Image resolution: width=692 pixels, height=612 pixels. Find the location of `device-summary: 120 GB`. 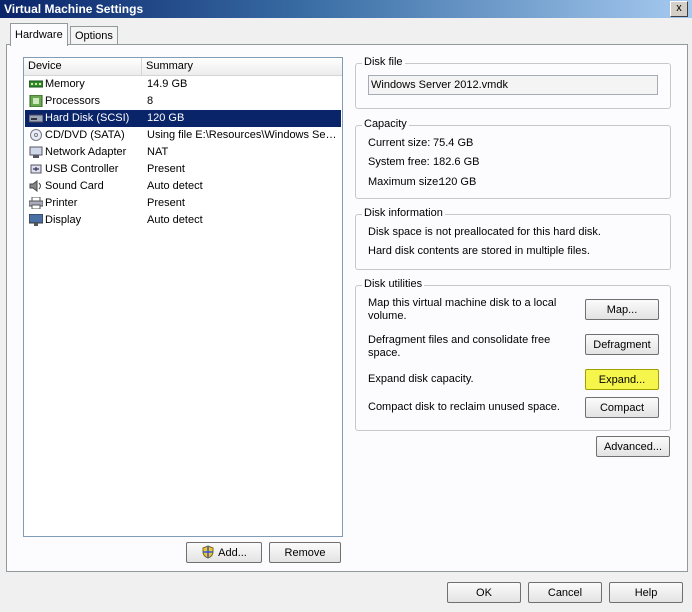

device-summary: 120 GB is located at coordinates (166, 118).